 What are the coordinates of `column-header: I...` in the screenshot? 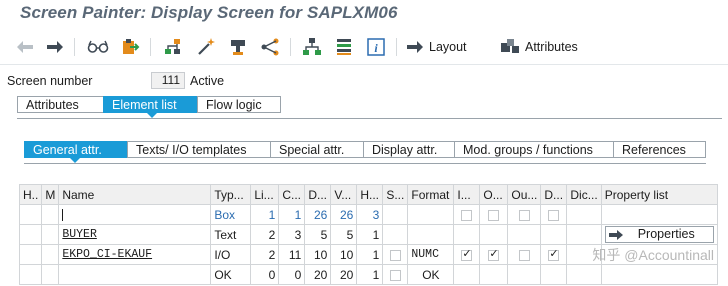 It's located at (467, 194).